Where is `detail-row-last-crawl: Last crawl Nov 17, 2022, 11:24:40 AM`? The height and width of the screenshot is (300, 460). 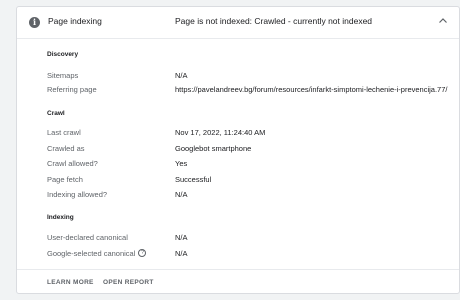 detail-row-last-crawl: Last crawl Nov 17, 2022, 11:24:40 AM is located at coordinates (238, 135).